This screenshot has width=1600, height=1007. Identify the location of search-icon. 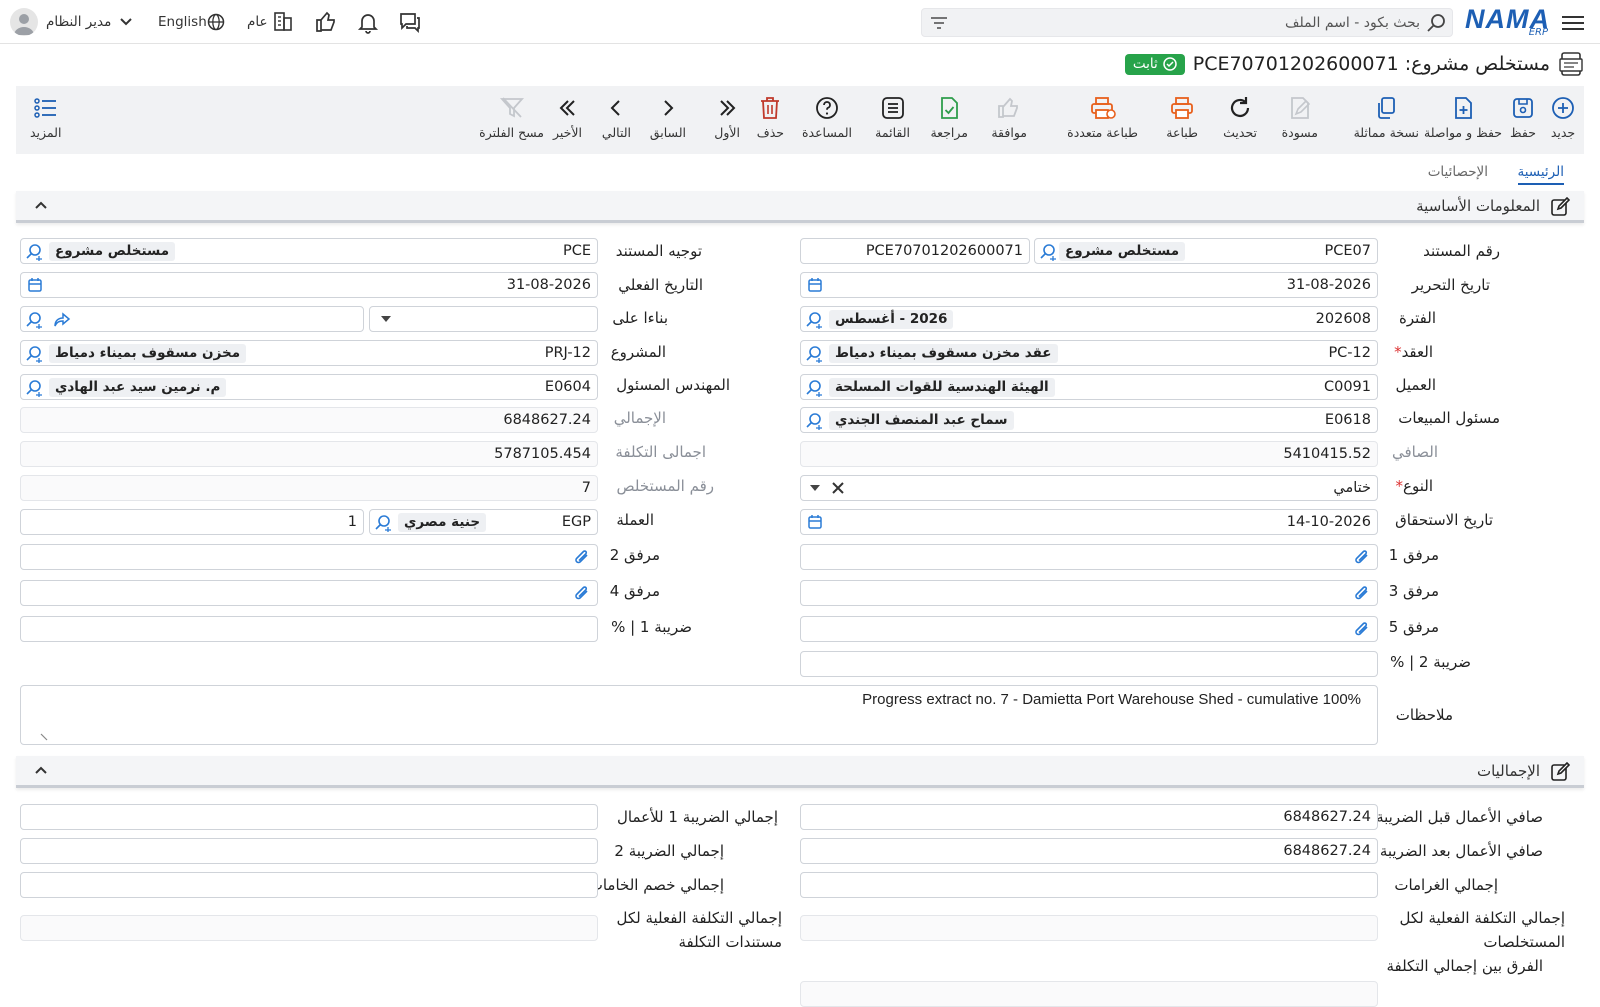
(1436, 23).